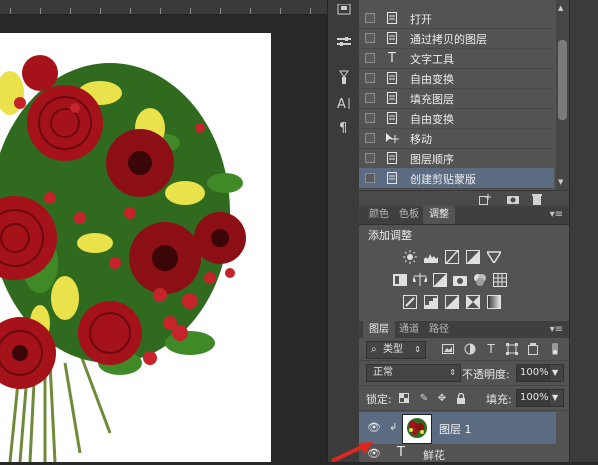  Describe the element at coordinates (479, 279) in the screenshot. I see `channel-mixer-icon` at that location.